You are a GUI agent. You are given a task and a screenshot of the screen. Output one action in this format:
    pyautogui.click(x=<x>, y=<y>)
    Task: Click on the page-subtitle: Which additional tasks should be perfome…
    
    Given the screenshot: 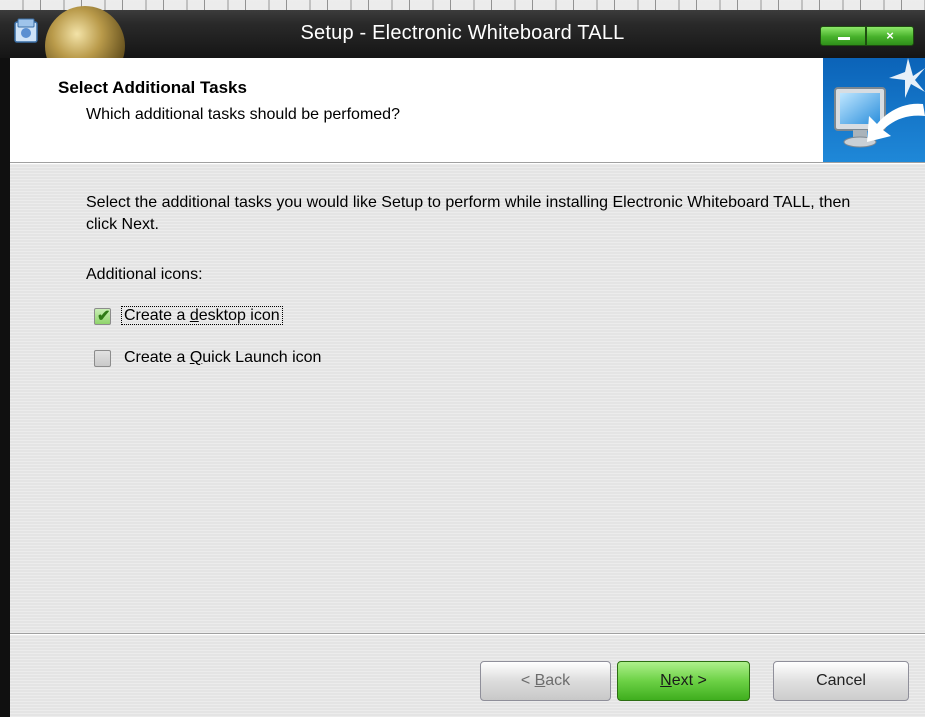 What is the action you would take?
    pyautogui.click(x=243, y=114)
    